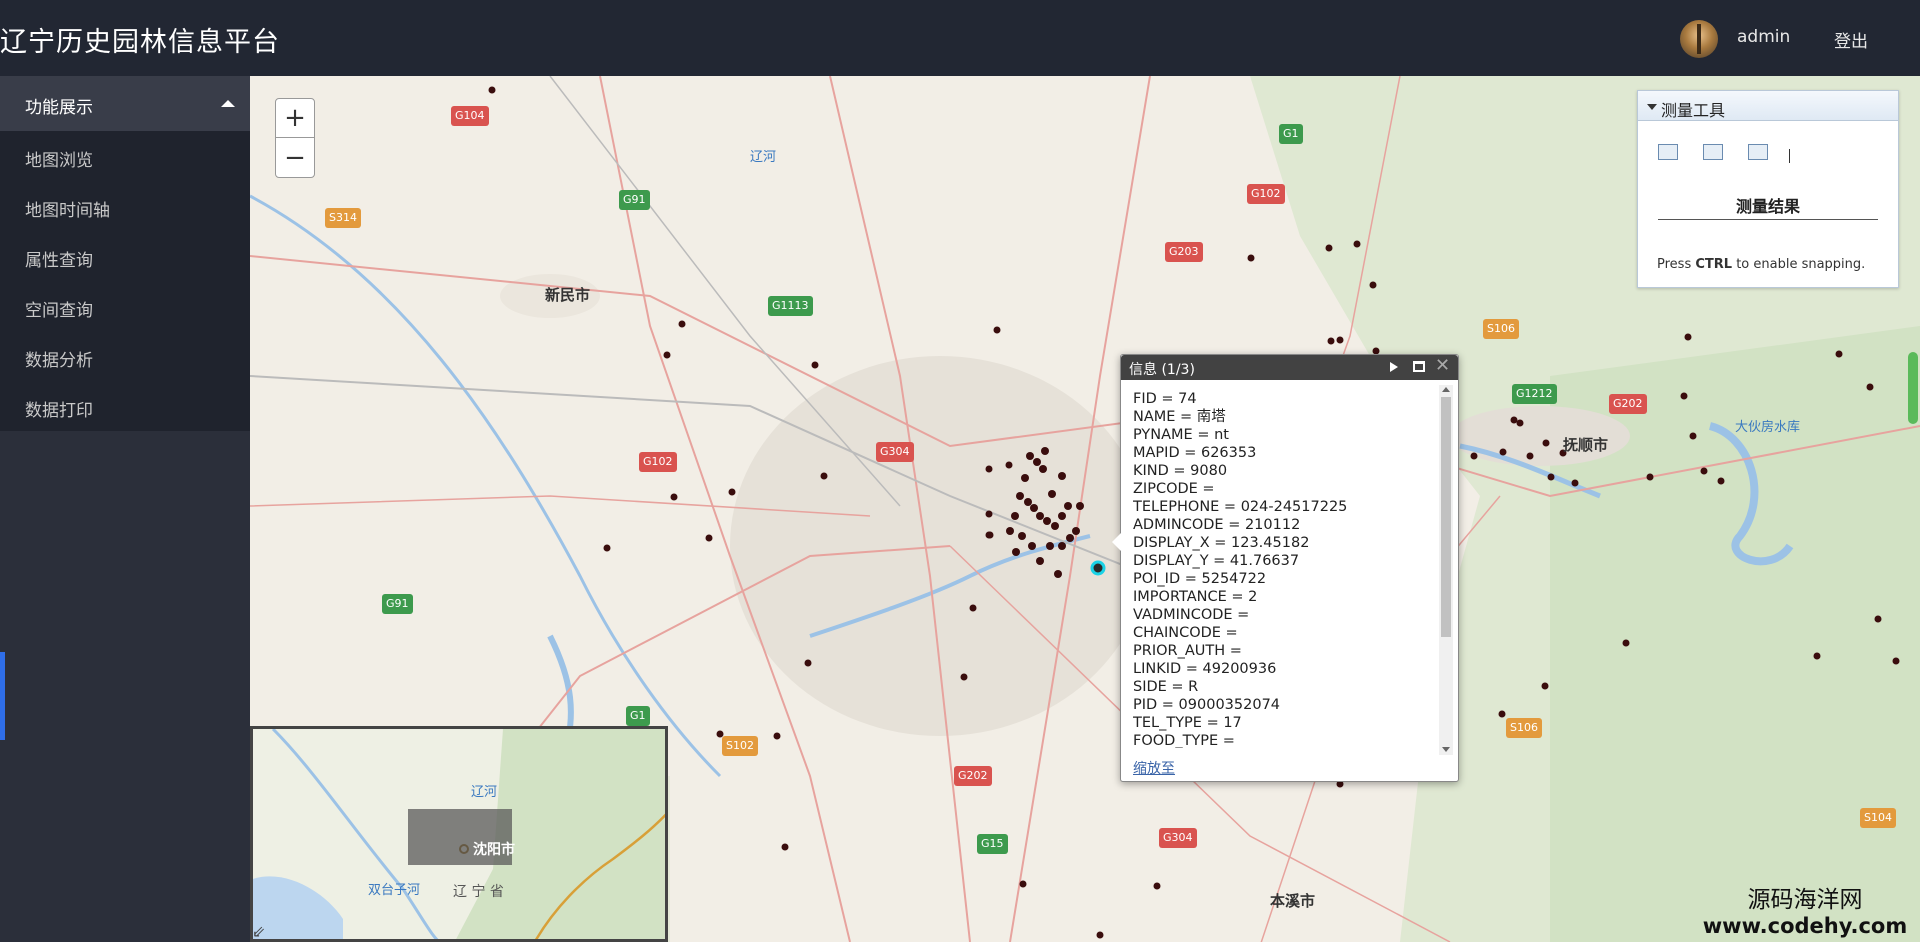  I want to click on watermark-line2: www.codehy.com, so click(1805, 926).